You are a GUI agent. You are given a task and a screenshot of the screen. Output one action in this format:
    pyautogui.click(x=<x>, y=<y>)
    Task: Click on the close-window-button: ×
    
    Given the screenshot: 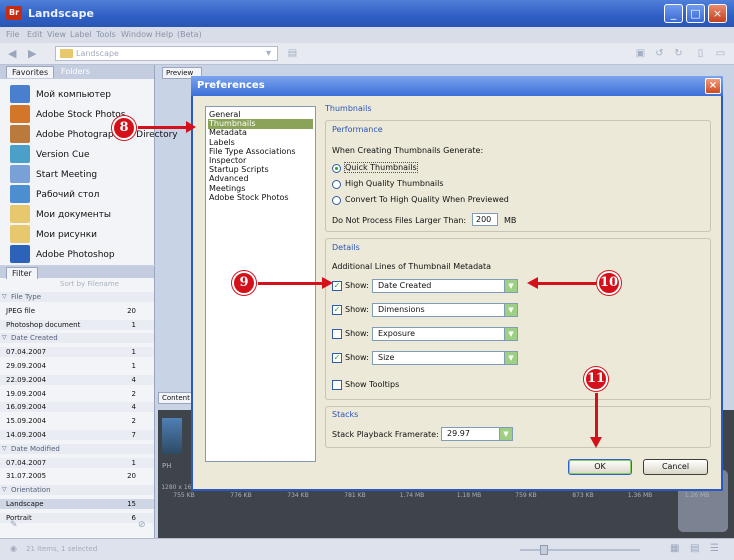 What is the action you would take?
    pyautogui.click(x=717, y=13)
    